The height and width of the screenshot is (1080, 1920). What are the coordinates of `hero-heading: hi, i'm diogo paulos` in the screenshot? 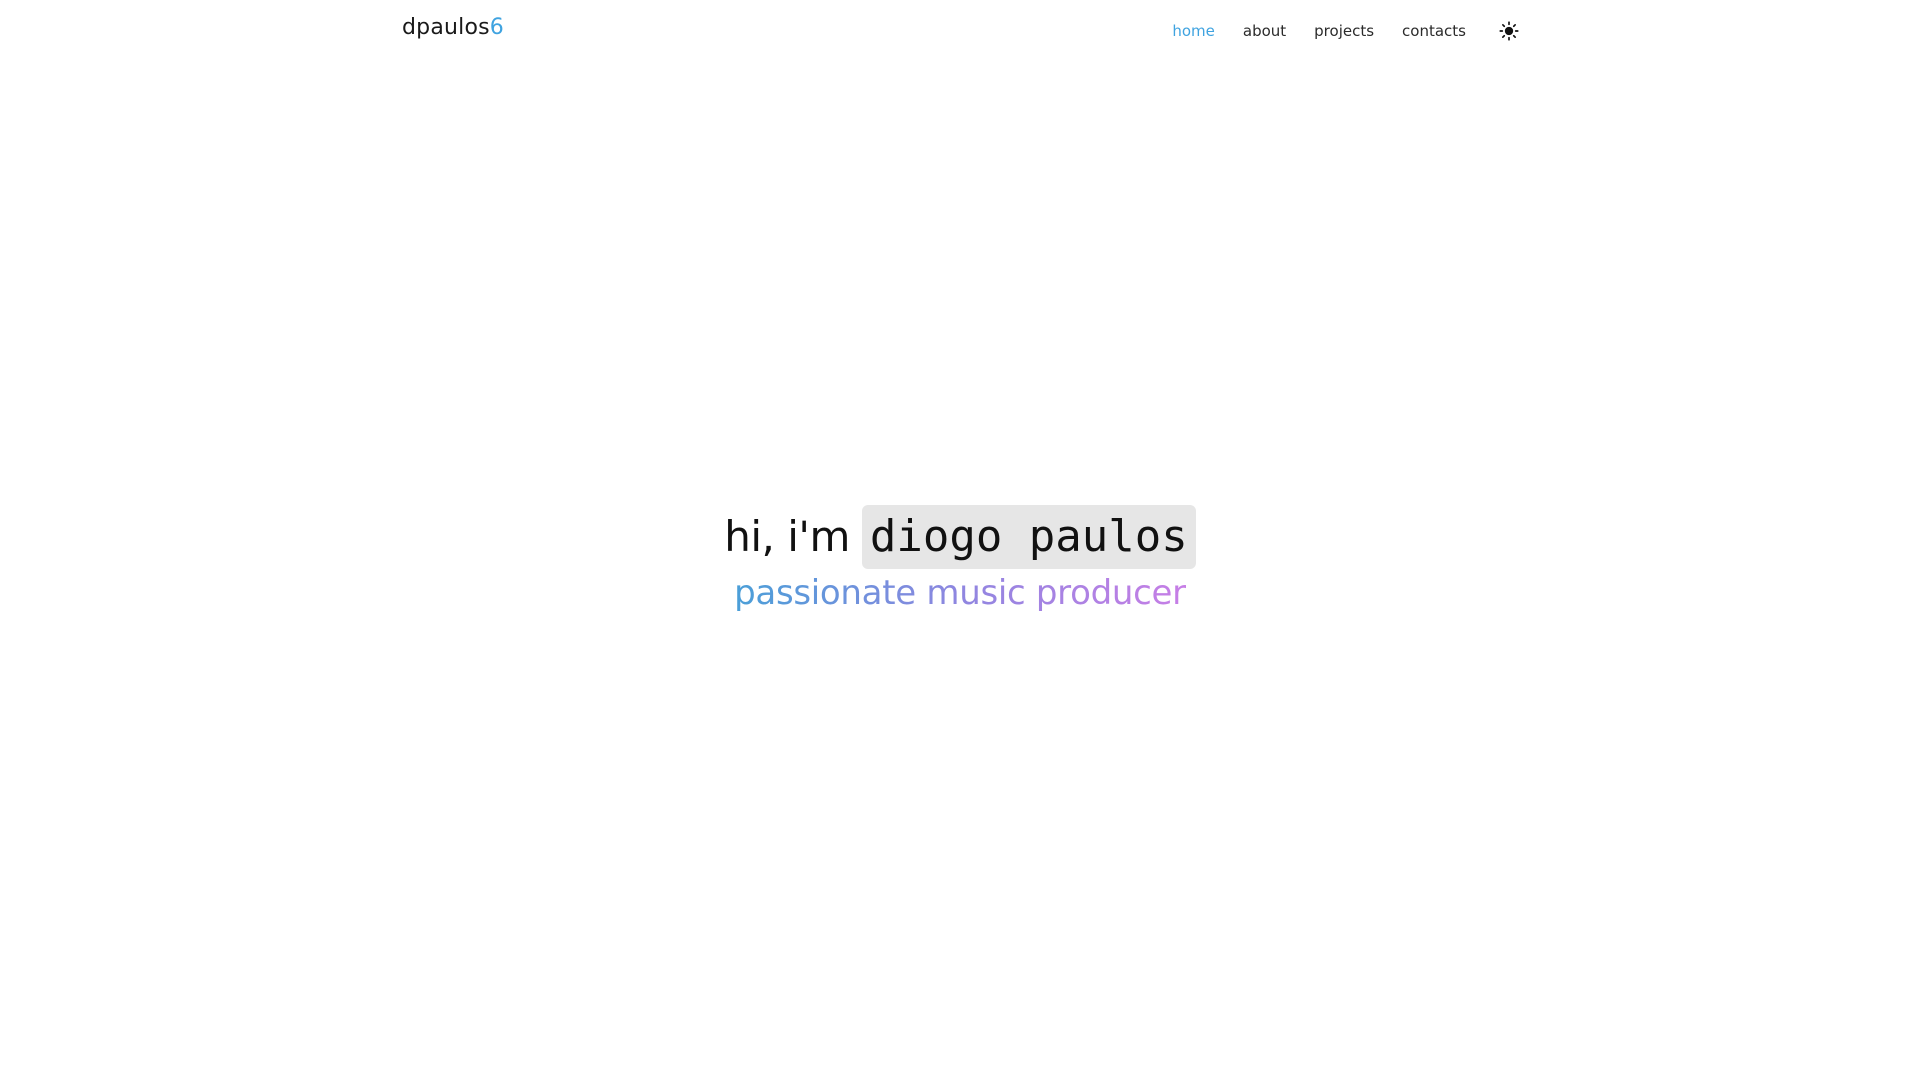 It's located at (960, 537).